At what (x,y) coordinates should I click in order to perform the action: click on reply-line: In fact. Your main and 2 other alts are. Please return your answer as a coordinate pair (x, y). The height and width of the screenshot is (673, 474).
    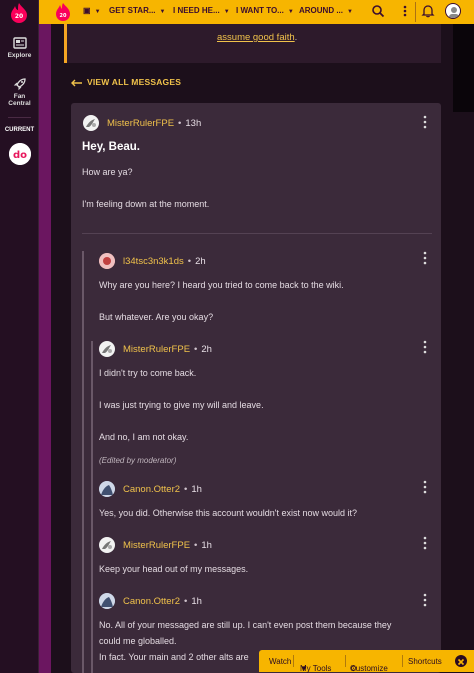
    Looking at the image, I should click on (174, 657).